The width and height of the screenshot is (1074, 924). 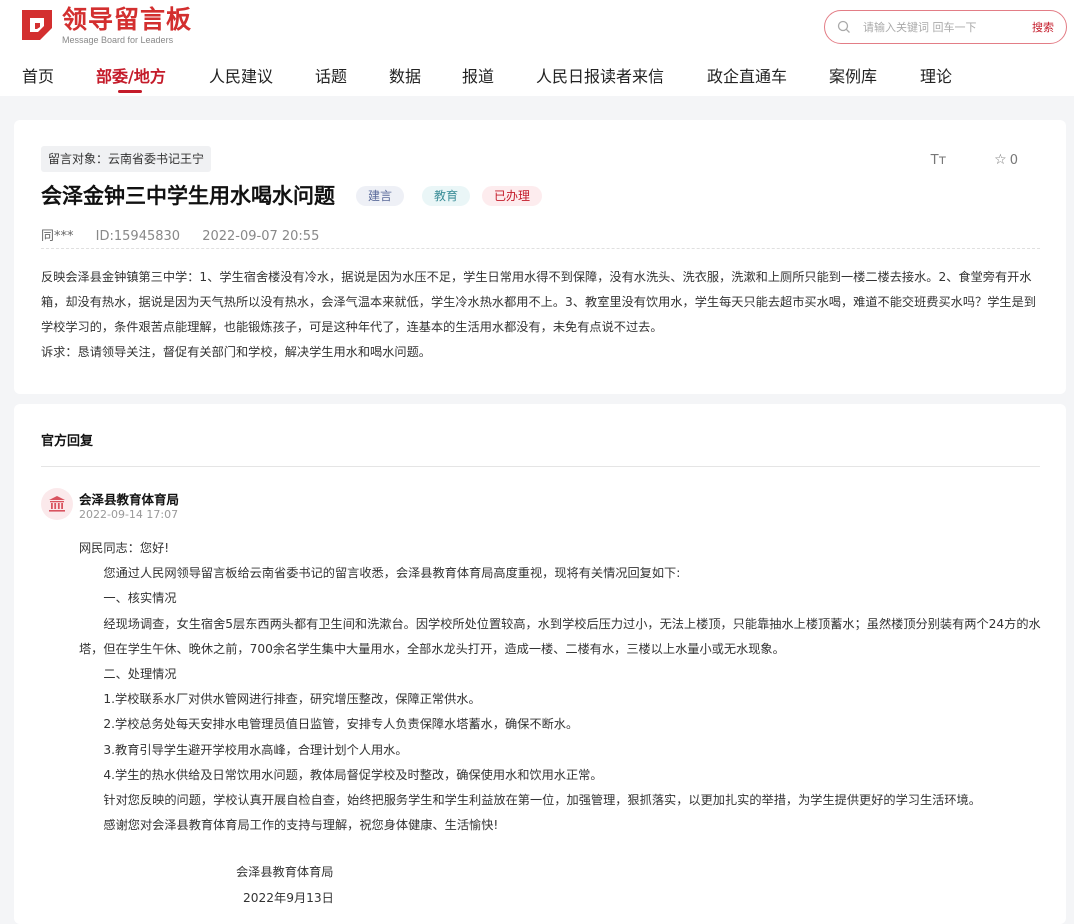 What do you see at coordinates (512, 196) in the screenshot?
I see `tag-status-handled: 已办理` at bounding box center [512, 196].